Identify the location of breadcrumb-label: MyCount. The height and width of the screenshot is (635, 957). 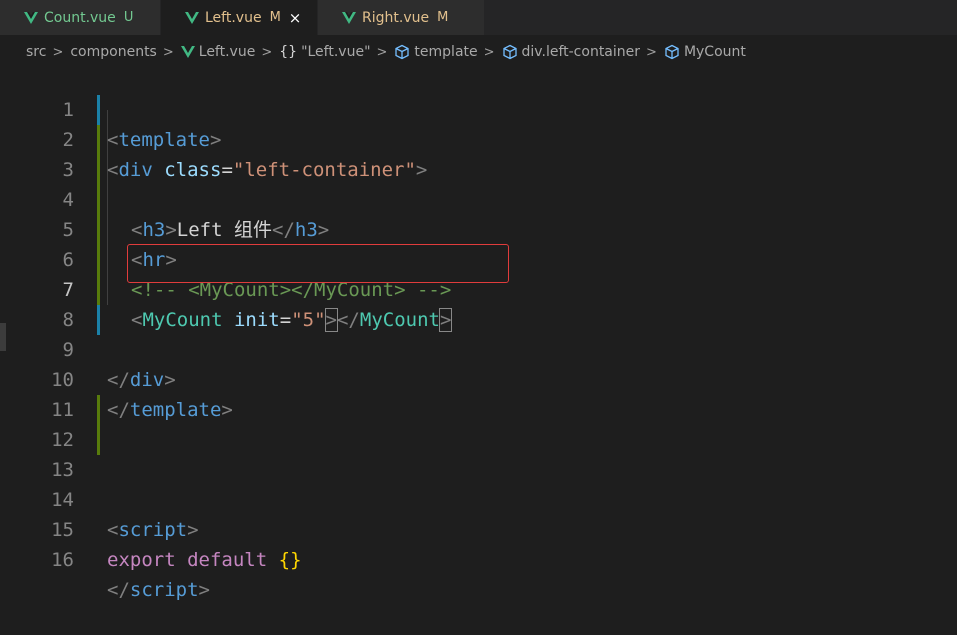
(714, 52).